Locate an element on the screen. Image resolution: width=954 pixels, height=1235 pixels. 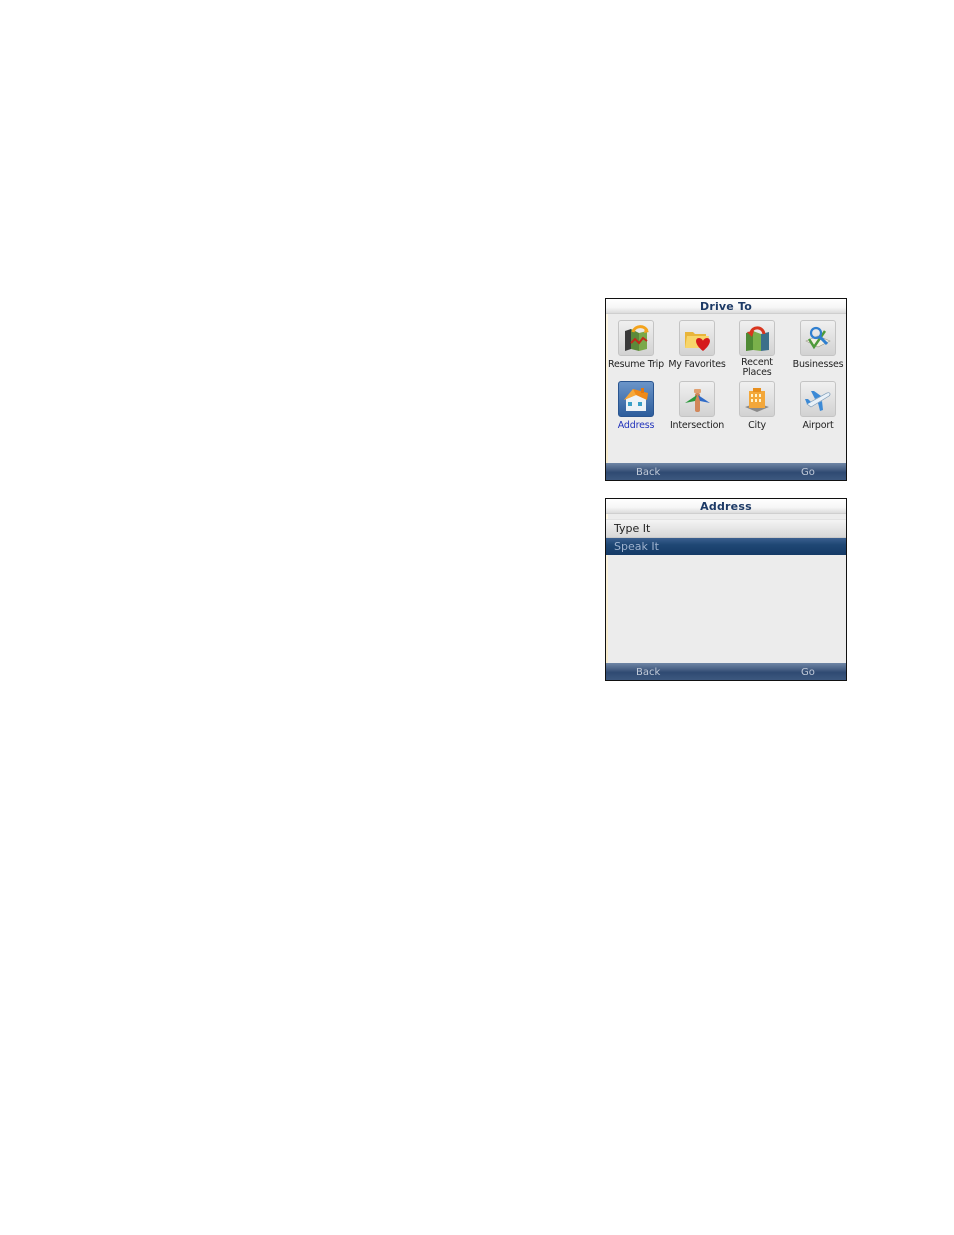
tile-intersection: Intersection is located at coordinates (697, 406).